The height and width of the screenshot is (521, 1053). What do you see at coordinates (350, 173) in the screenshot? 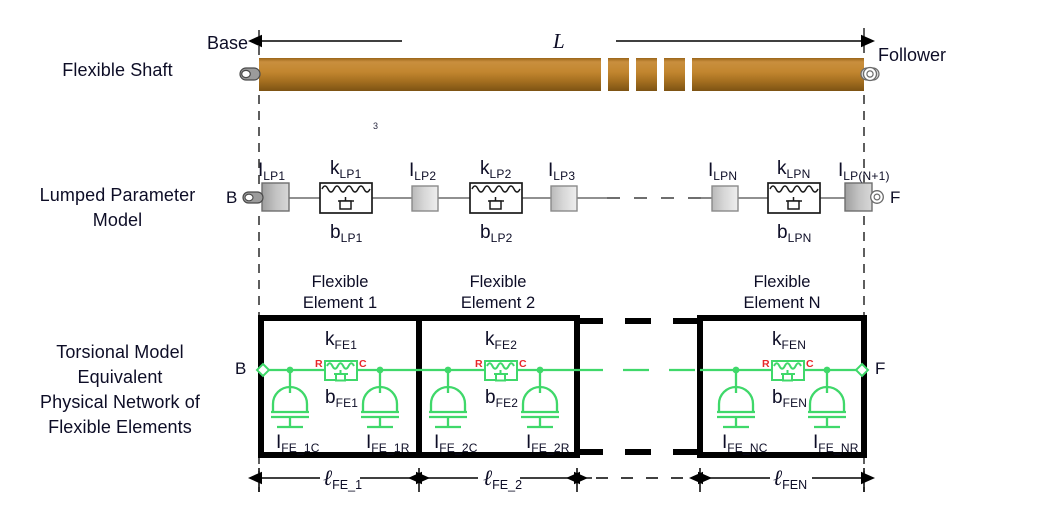
I see `lp-stiffness-label-1-sub: LP1` at bounding box center [350, 173].